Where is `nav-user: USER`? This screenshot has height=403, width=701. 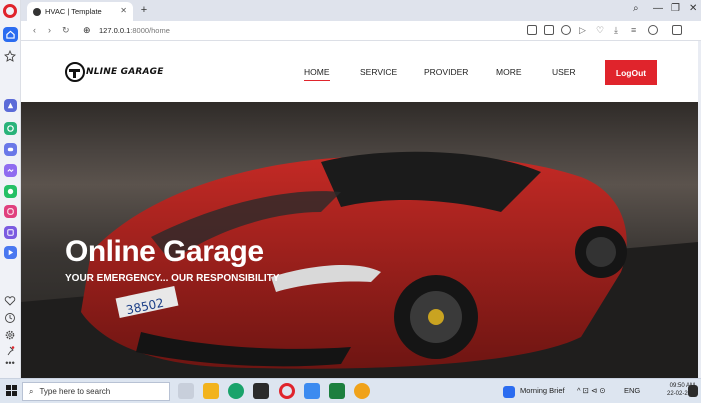
nav-user: USER is located at coordinates (564, 72).